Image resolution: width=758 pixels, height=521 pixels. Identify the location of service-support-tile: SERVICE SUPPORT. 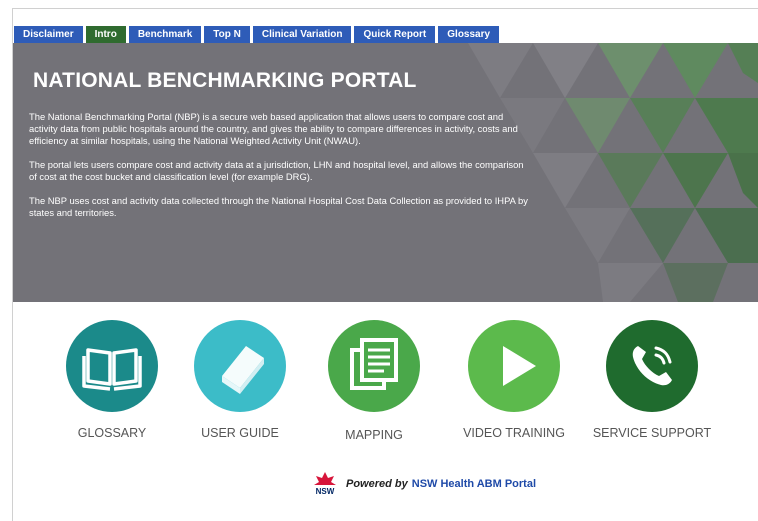
(652, 380).